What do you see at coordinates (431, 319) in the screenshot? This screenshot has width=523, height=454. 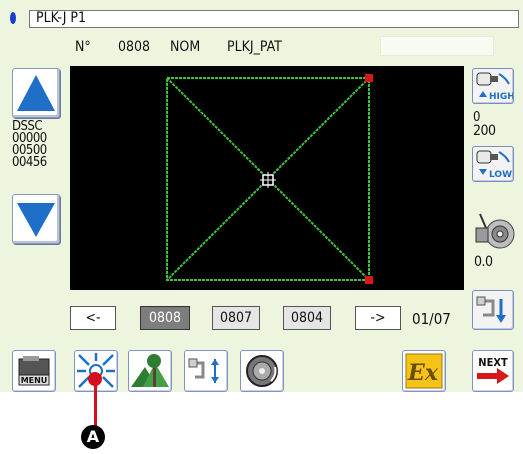 I see `page-indicator: 01/07` at bounding box center [431, 319].